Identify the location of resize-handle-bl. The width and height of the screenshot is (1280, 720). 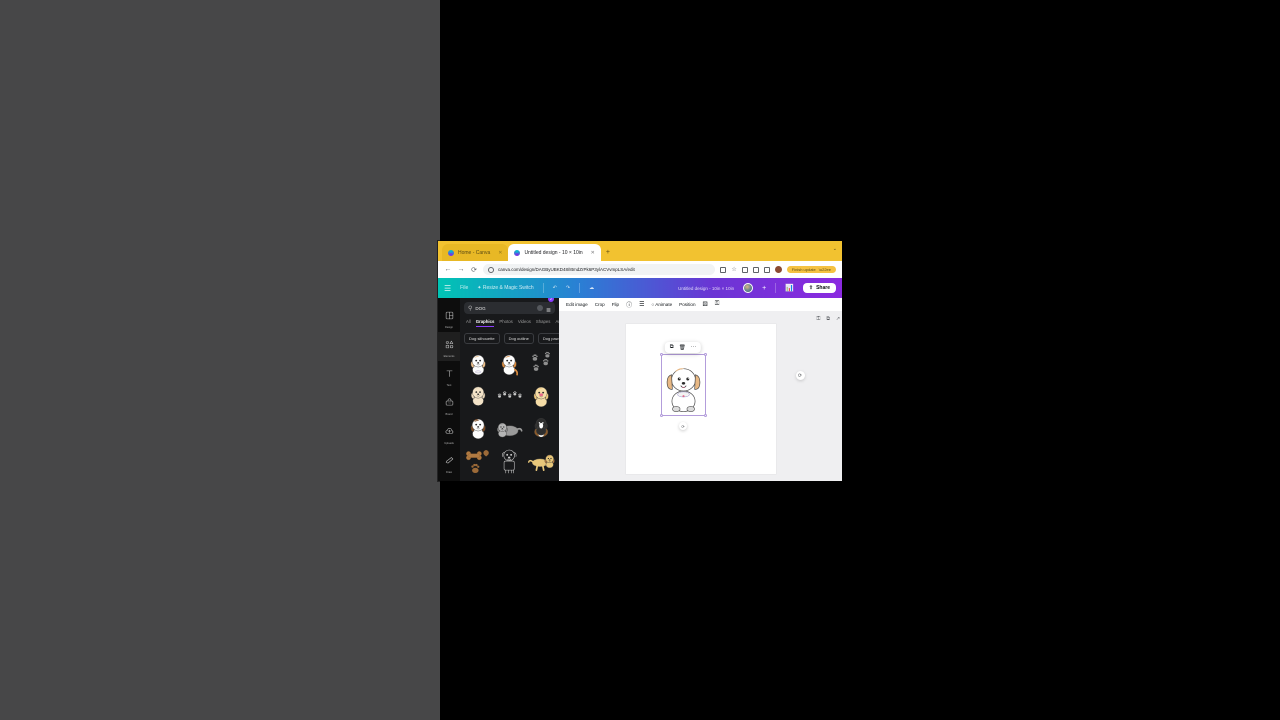
(661, 415).